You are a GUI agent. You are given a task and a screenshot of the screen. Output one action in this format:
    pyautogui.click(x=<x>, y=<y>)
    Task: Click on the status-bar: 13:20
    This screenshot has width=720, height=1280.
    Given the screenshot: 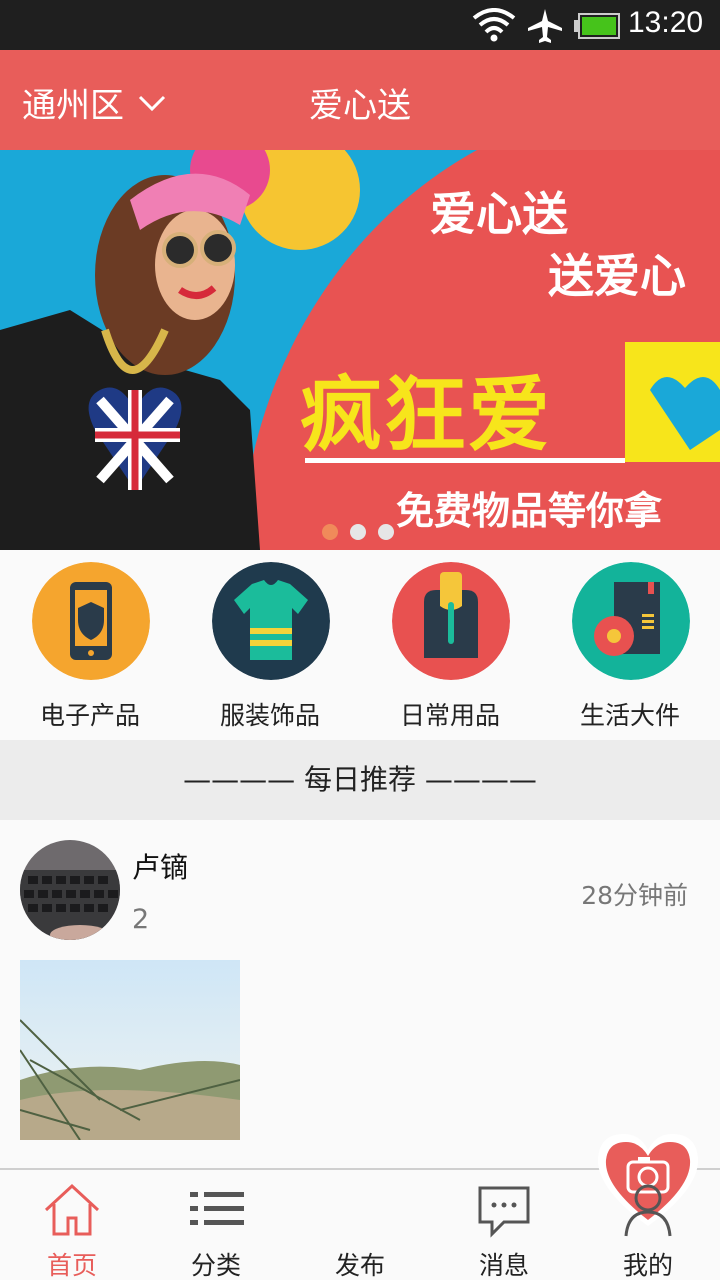 What is the action you would take?
    pyautogui.click(x=360, y=25)
    